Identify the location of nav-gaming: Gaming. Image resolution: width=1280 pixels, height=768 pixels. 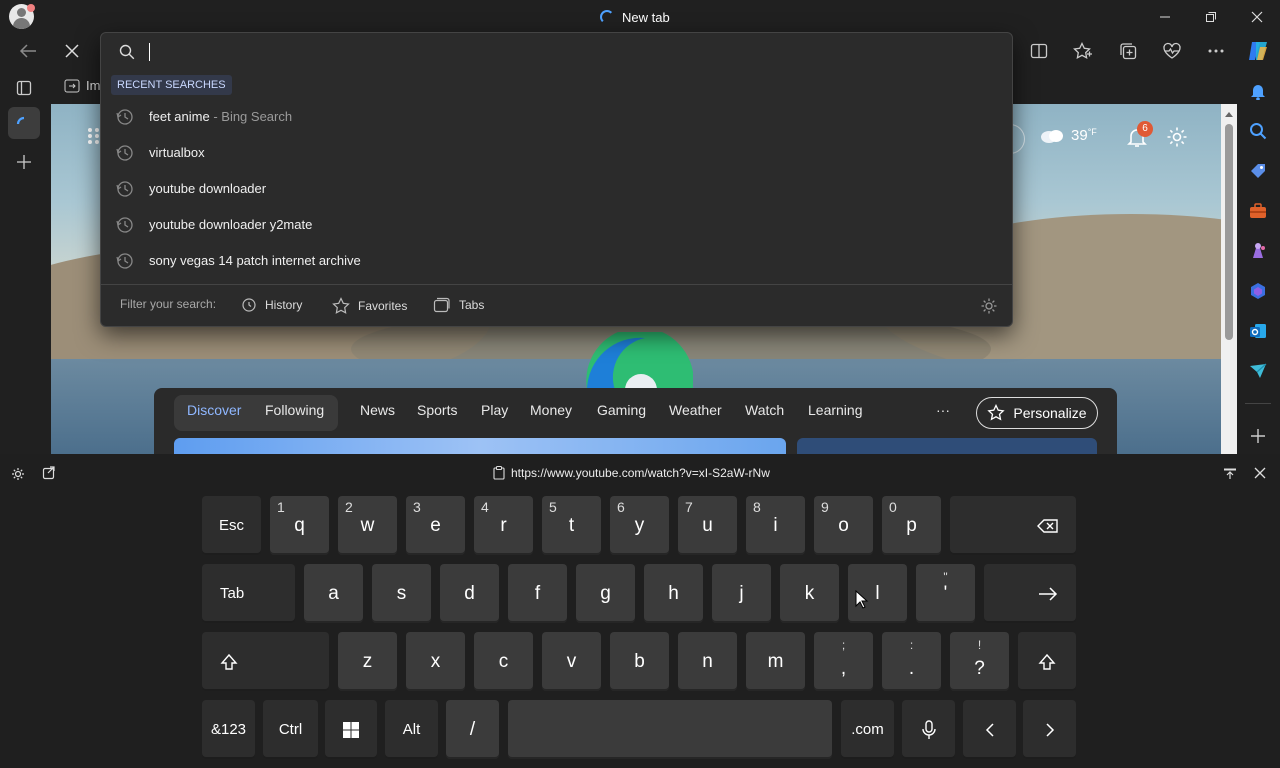
(621, 410).